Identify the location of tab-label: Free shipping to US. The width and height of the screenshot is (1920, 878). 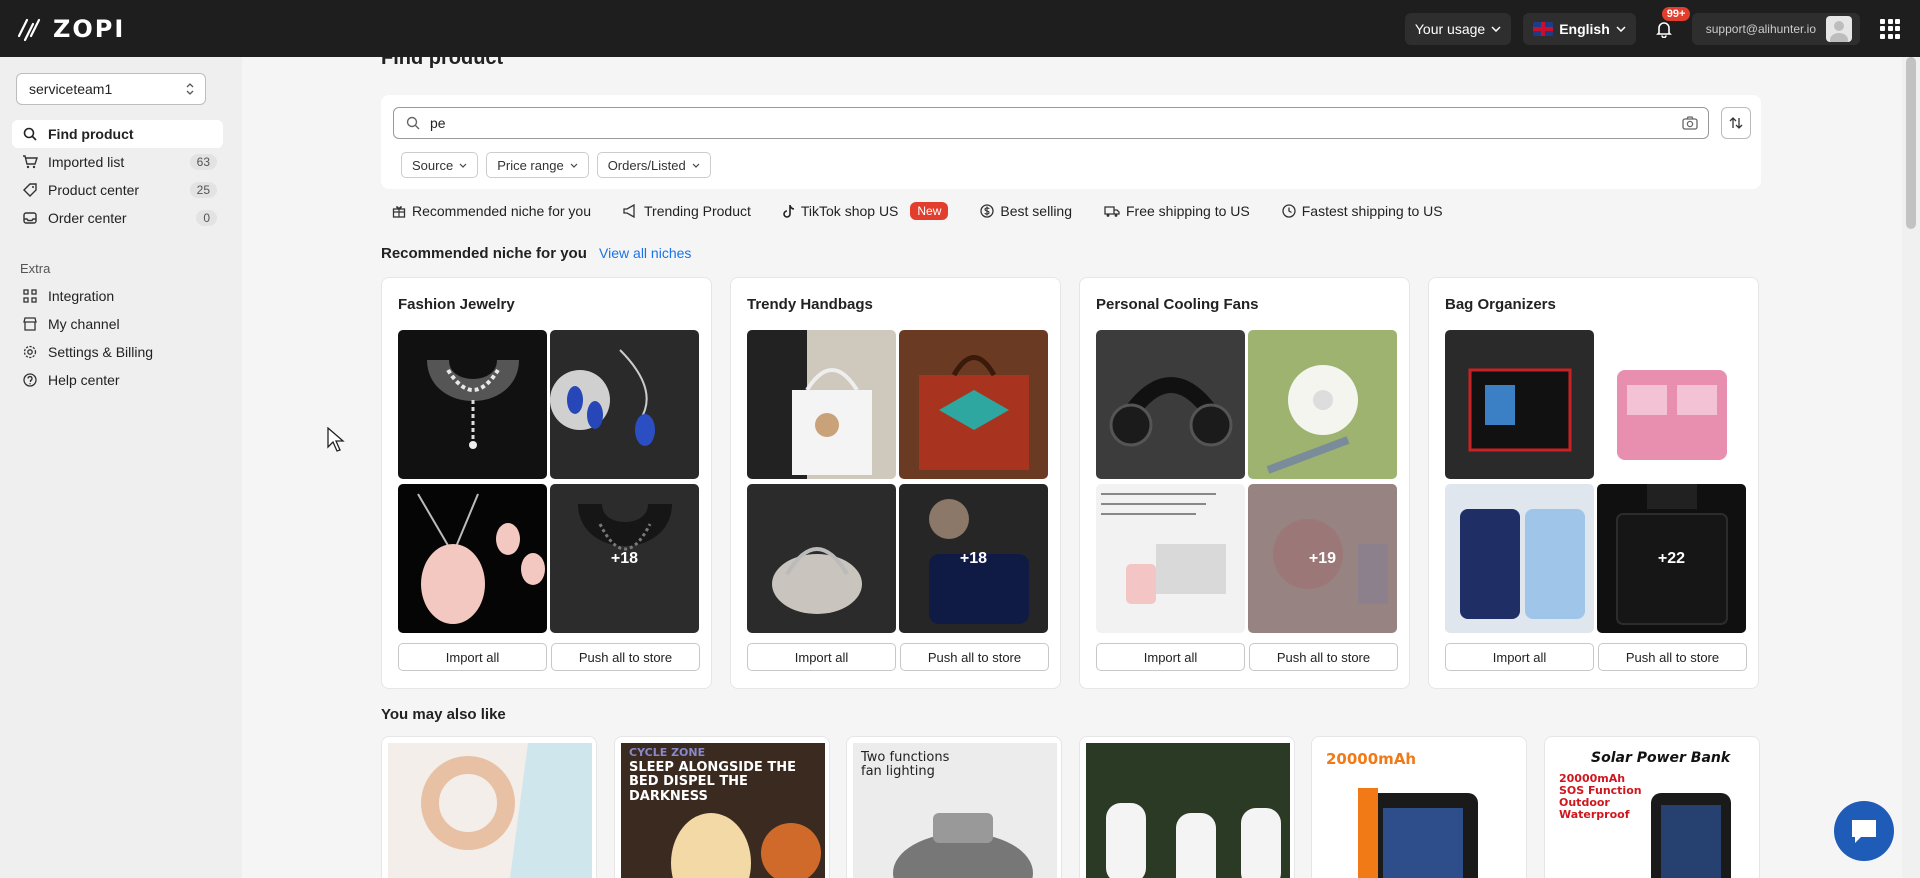
(1188, 211).